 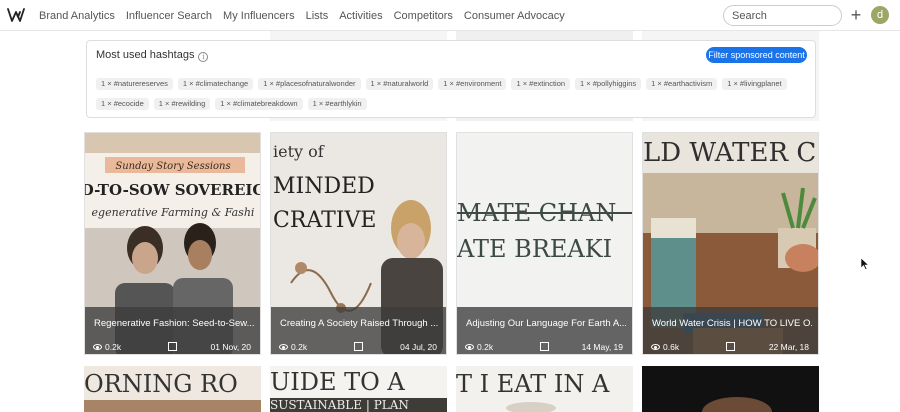 I want to click on nav-link-activities: Activities, so click(x=360, y=16).